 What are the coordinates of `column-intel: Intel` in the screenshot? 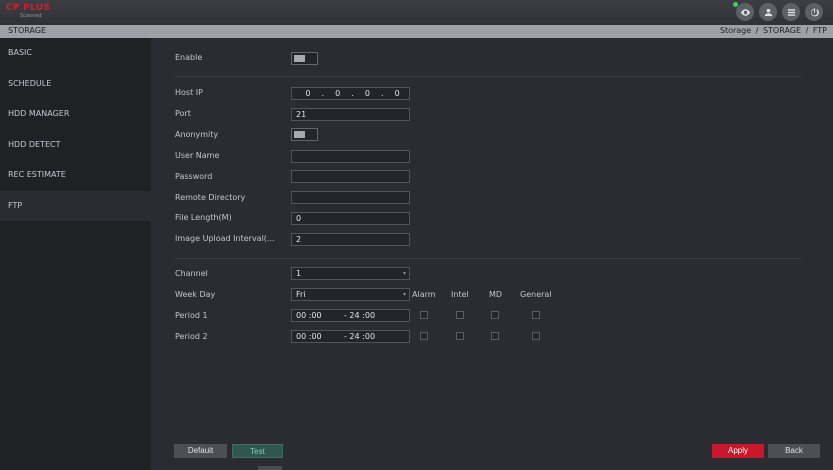 It's located at (460, 294).